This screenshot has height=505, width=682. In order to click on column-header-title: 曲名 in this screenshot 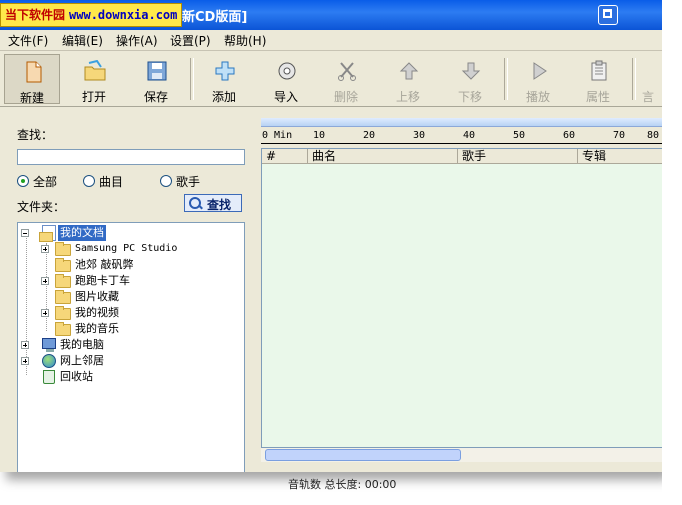, I will do `click(383, 156)`.